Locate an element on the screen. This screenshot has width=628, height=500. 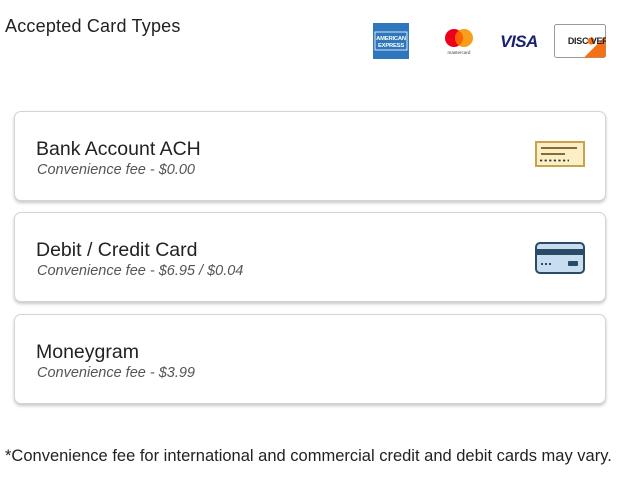
svg-text: AMERICAN is located at coordinates (391, 39).